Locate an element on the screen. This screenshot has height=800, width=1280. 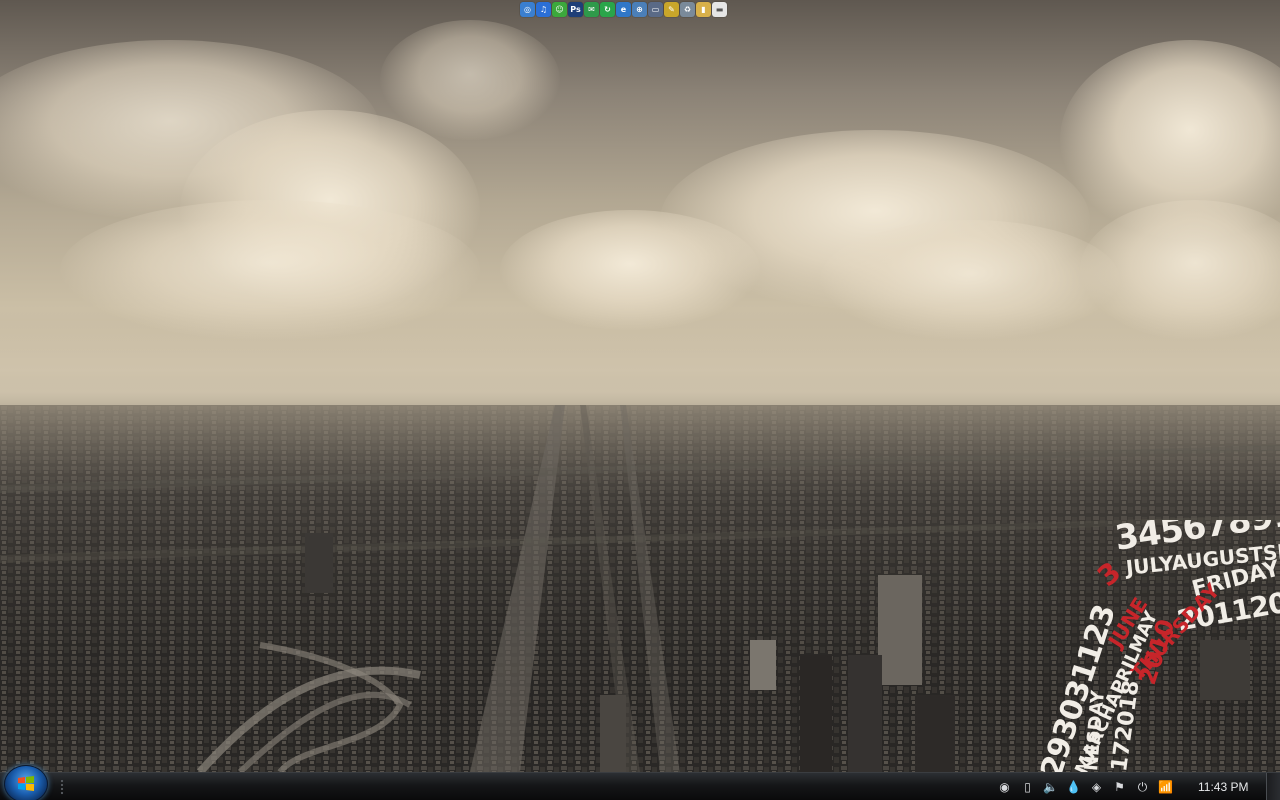
taskbar-grip is located at coordinates (62, 787).